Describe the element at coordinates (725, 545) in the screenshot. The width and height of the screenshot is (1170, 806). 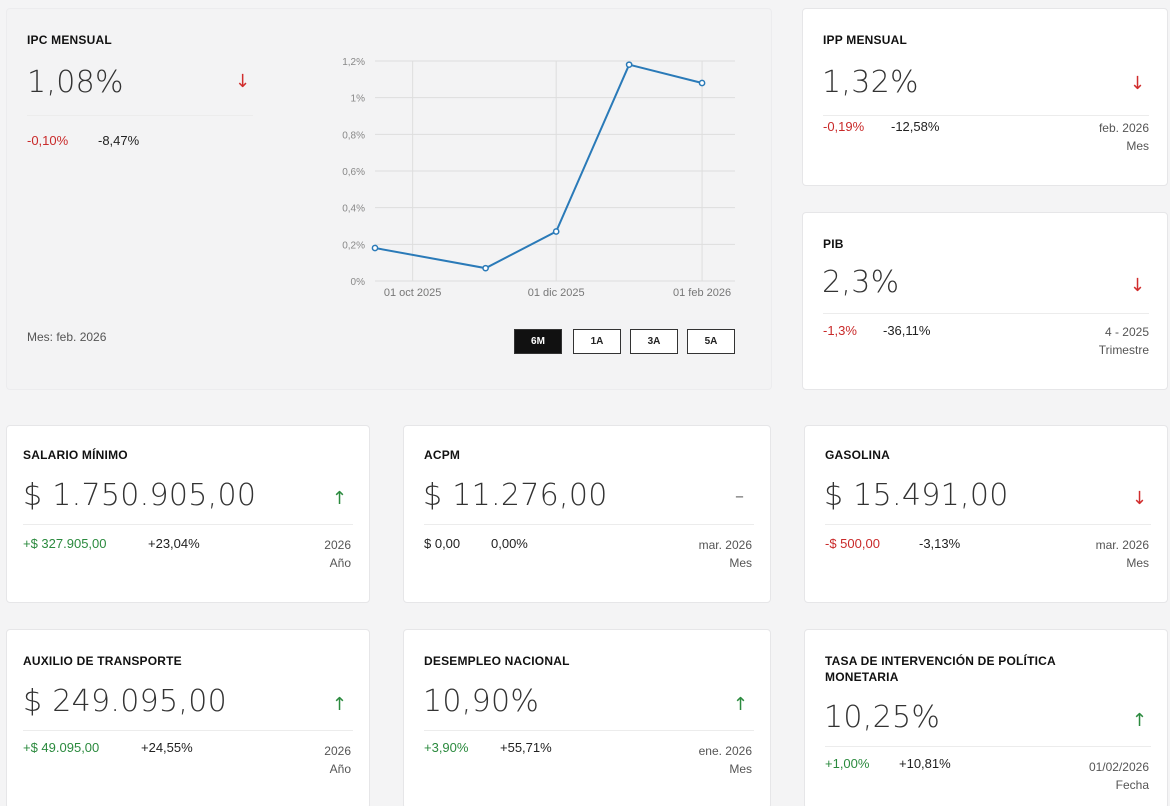
I see `acpm-period-date: mar. 2026` at that location.